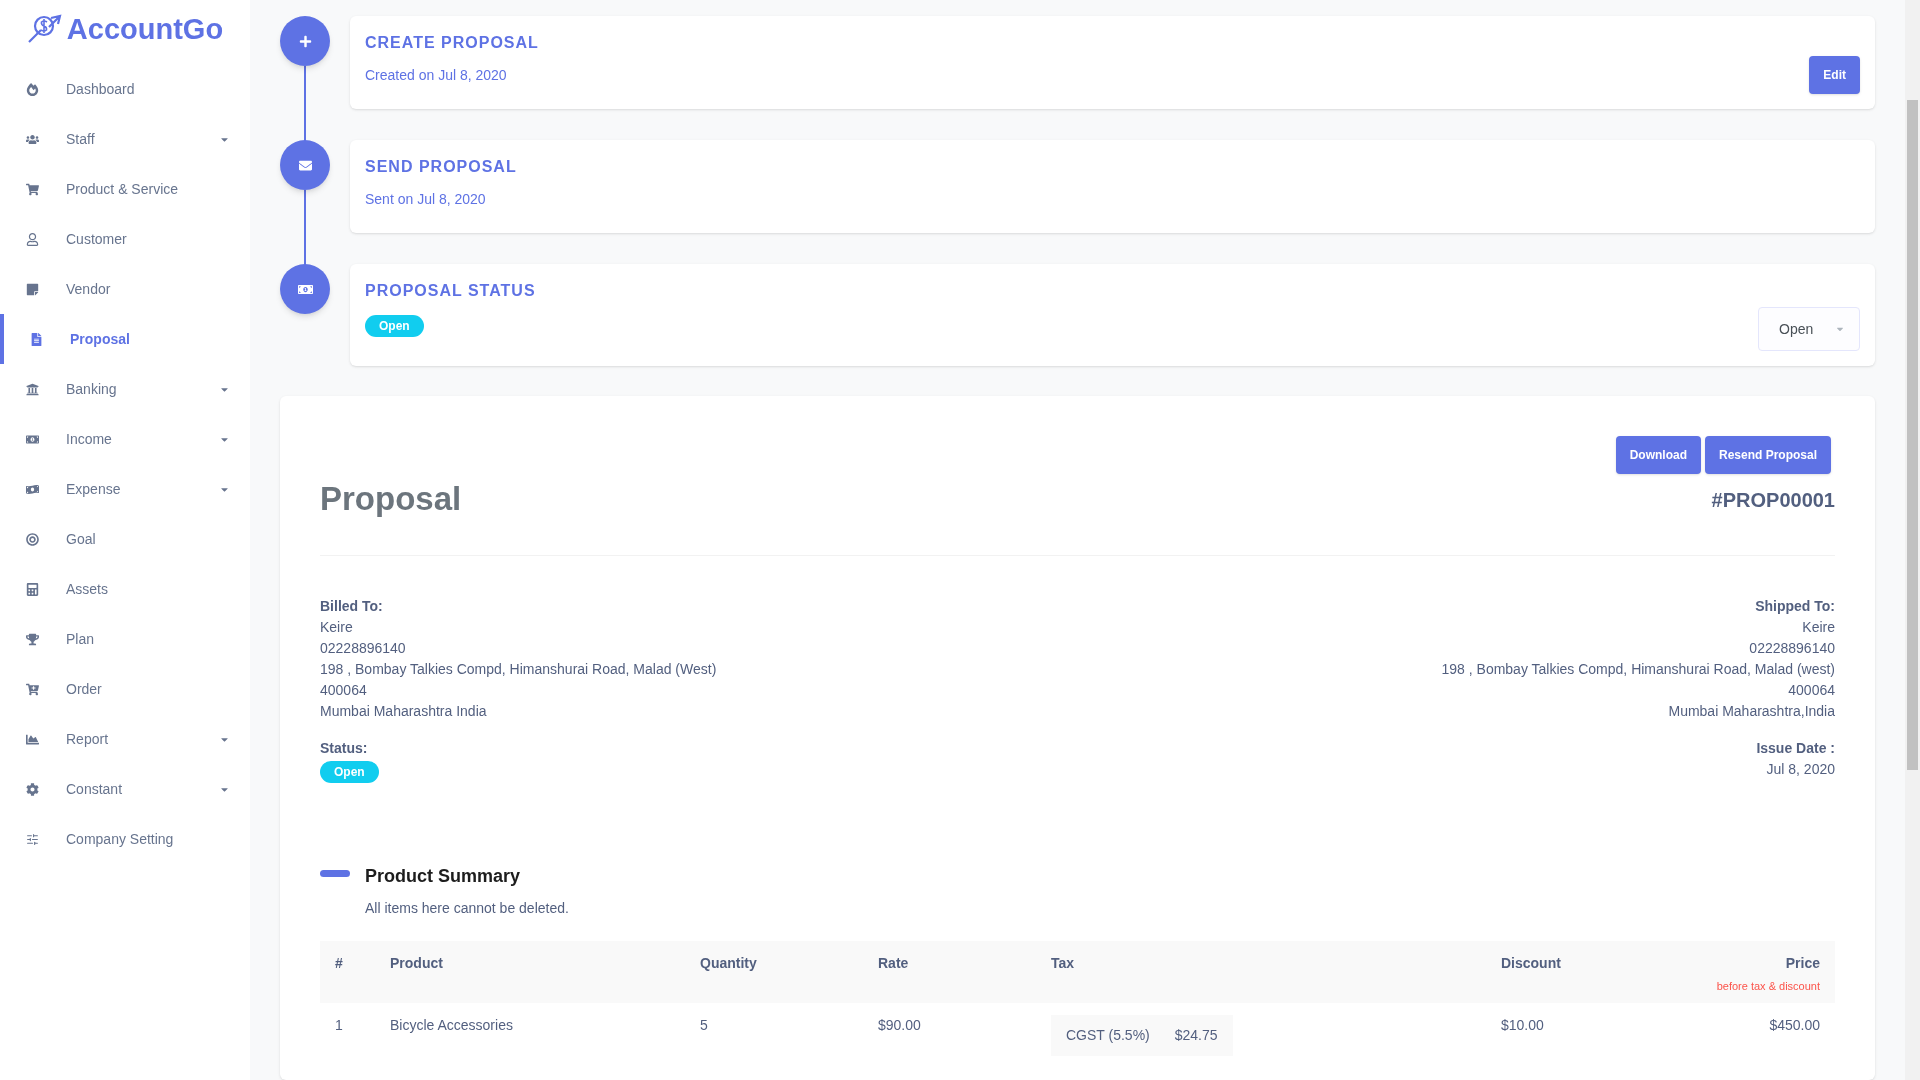  I want to click on sidebar-item: Order, so click(125, 689).